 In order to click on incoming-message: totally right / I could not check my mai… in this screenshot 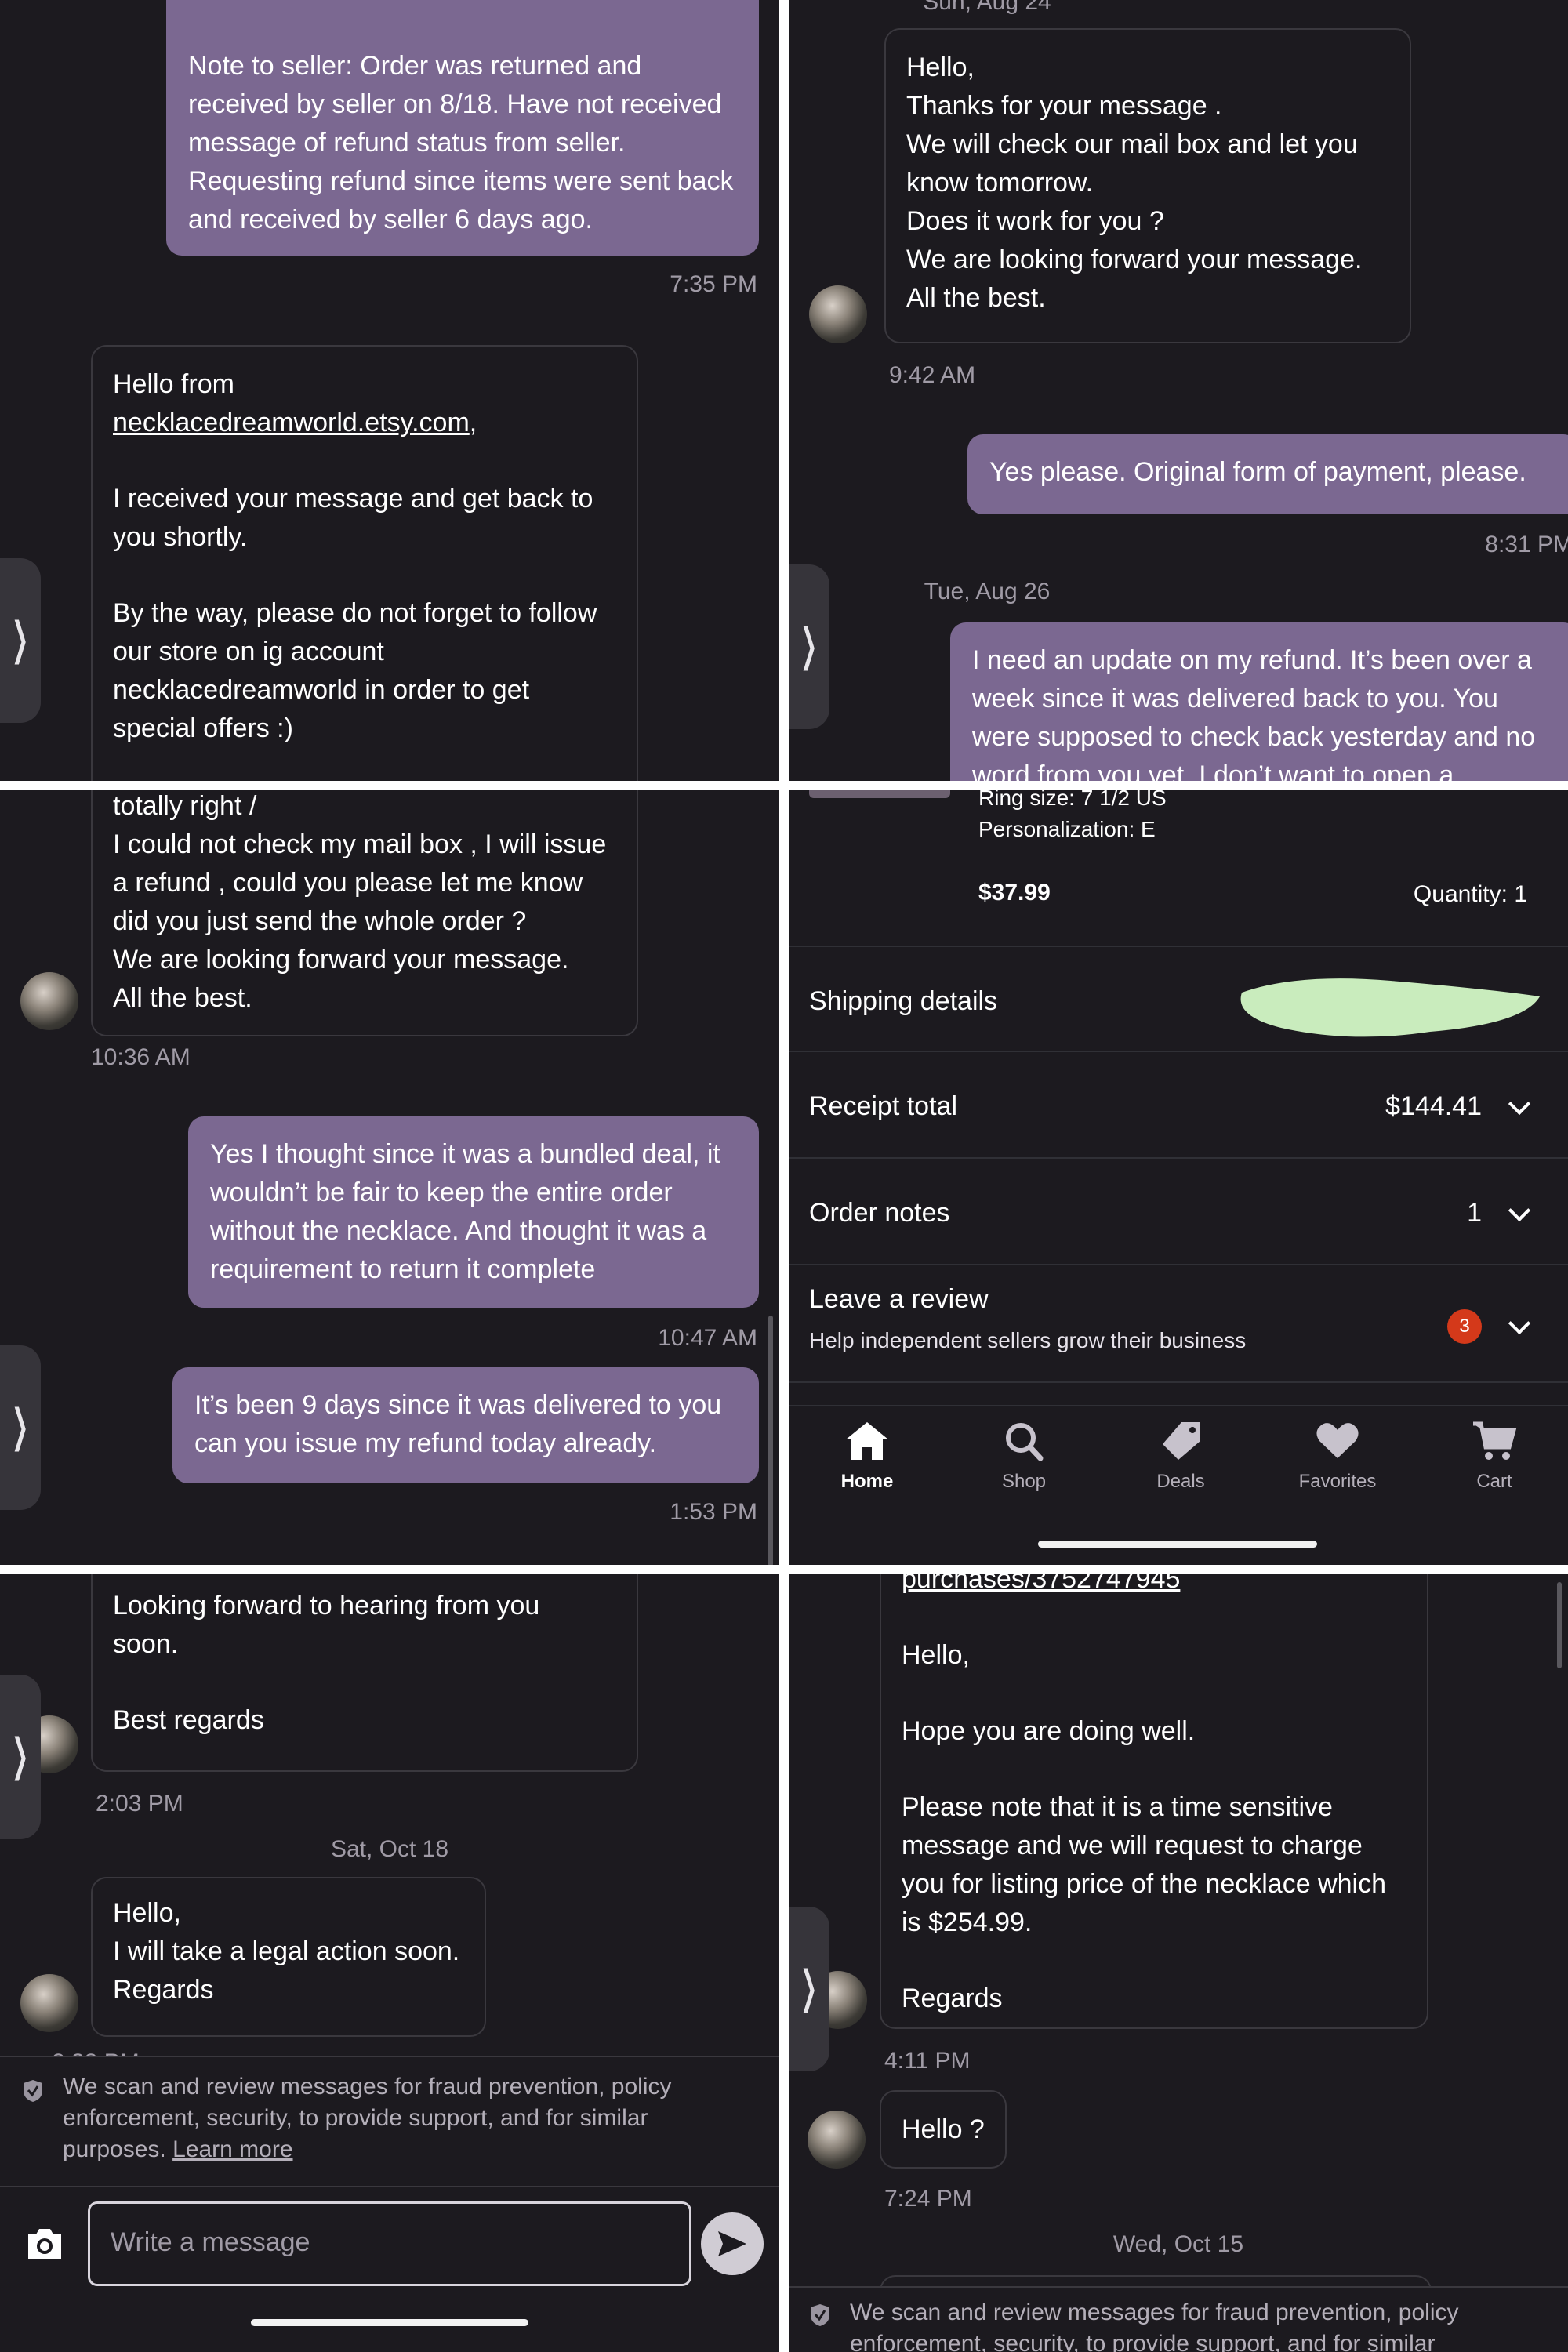, I will do `click(364, 913)`.